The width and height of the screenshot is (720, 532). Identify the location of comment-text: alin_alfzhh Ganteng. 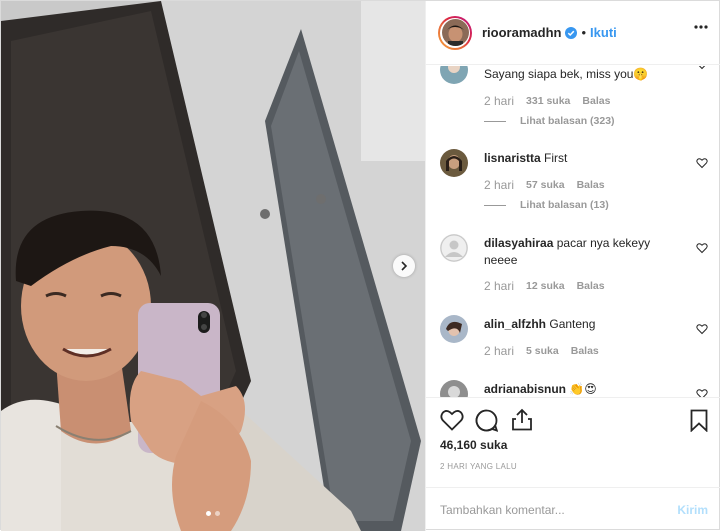
(584, 324).